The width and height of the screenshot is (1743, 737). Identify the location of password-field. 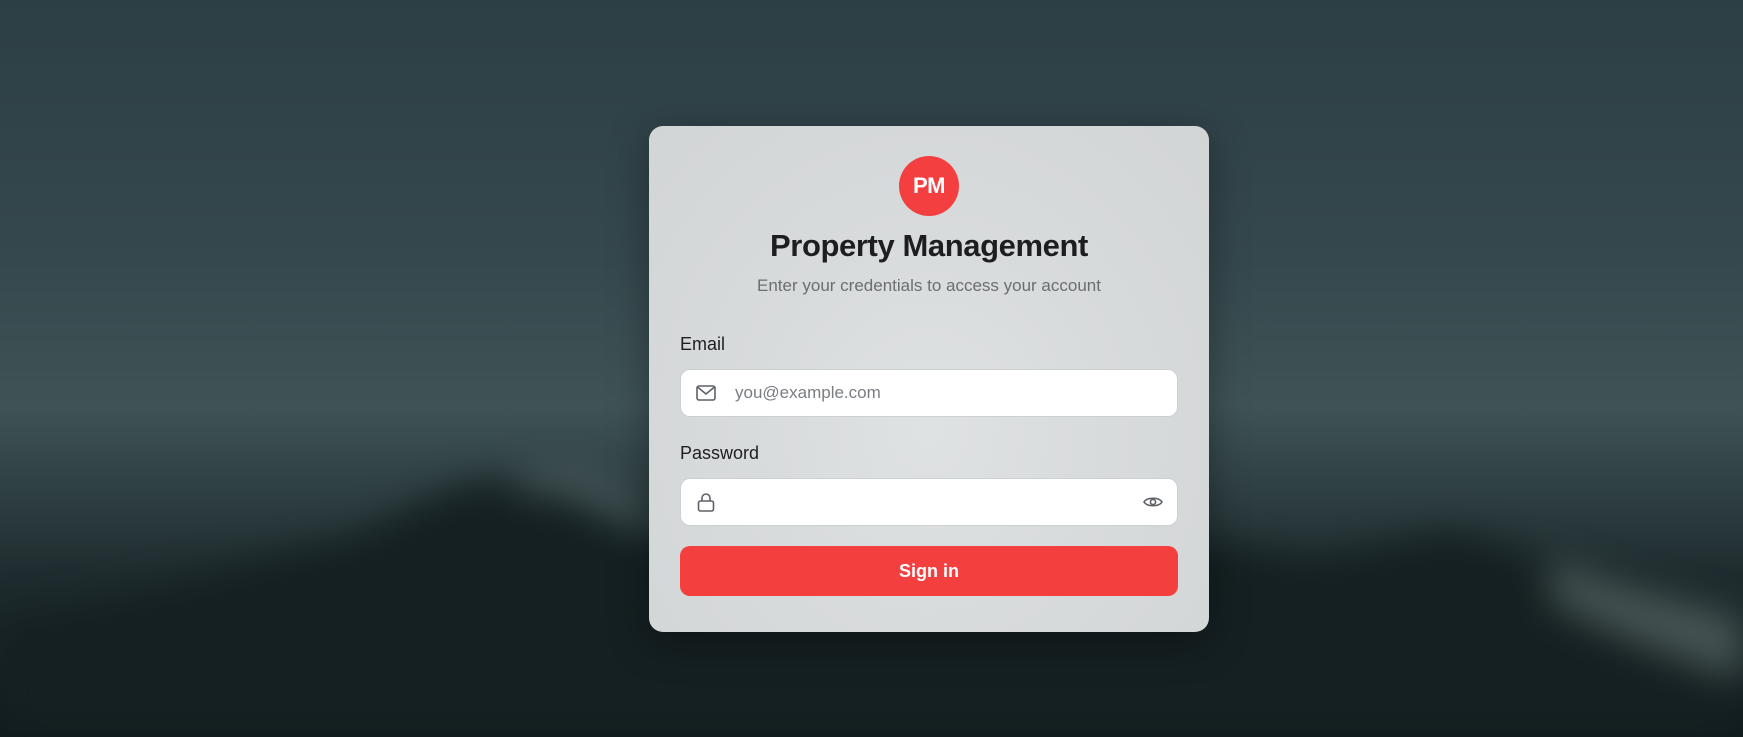
(929, 502).